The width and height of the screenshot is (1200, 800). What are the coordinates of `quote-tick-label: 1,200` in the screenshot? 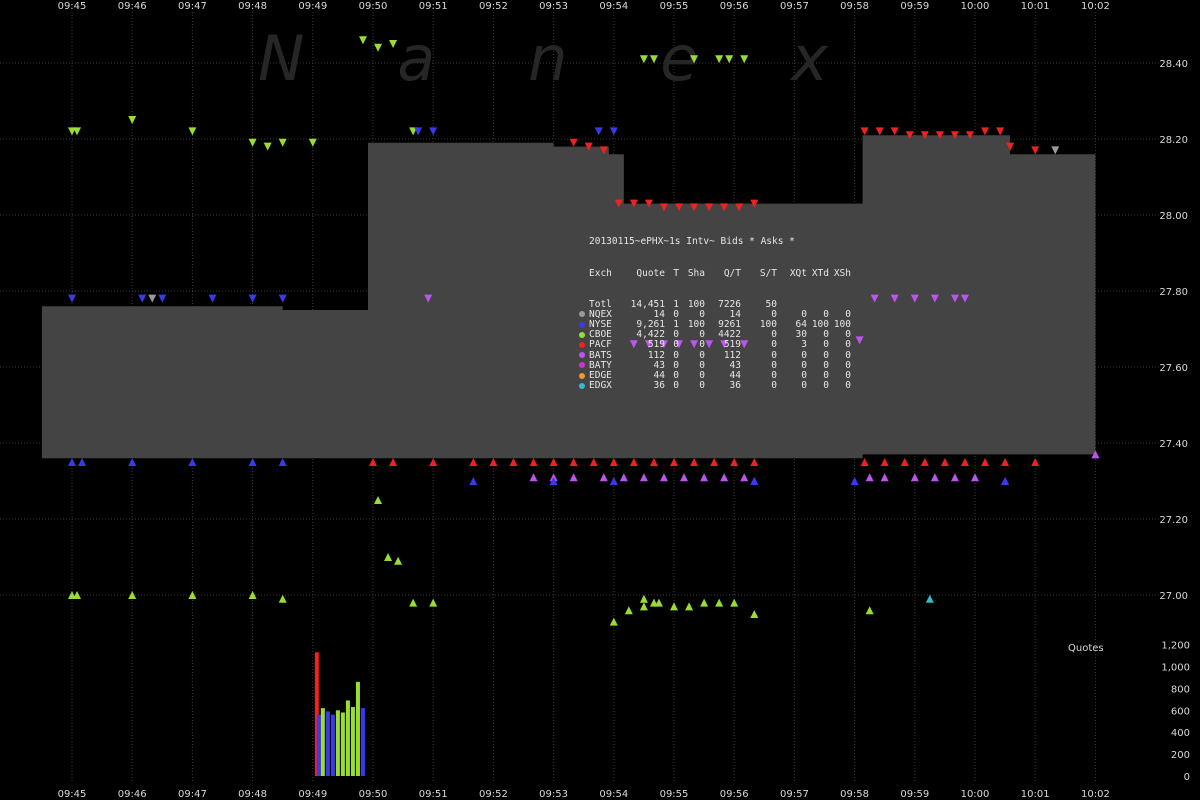 It's located at (1175, 646).